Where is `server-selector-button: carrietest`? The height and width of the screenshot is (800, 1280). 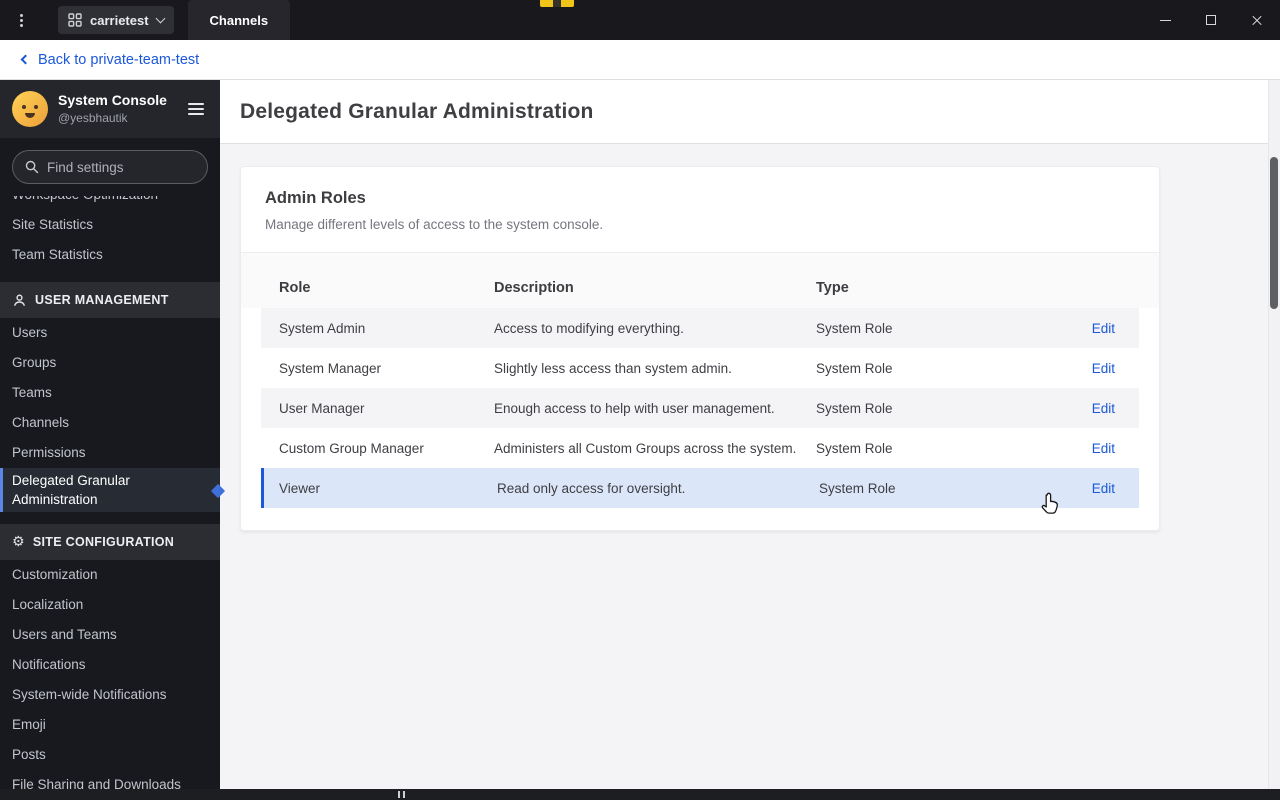 server-selector-button: carrietest is located at coordinates (116, 20).